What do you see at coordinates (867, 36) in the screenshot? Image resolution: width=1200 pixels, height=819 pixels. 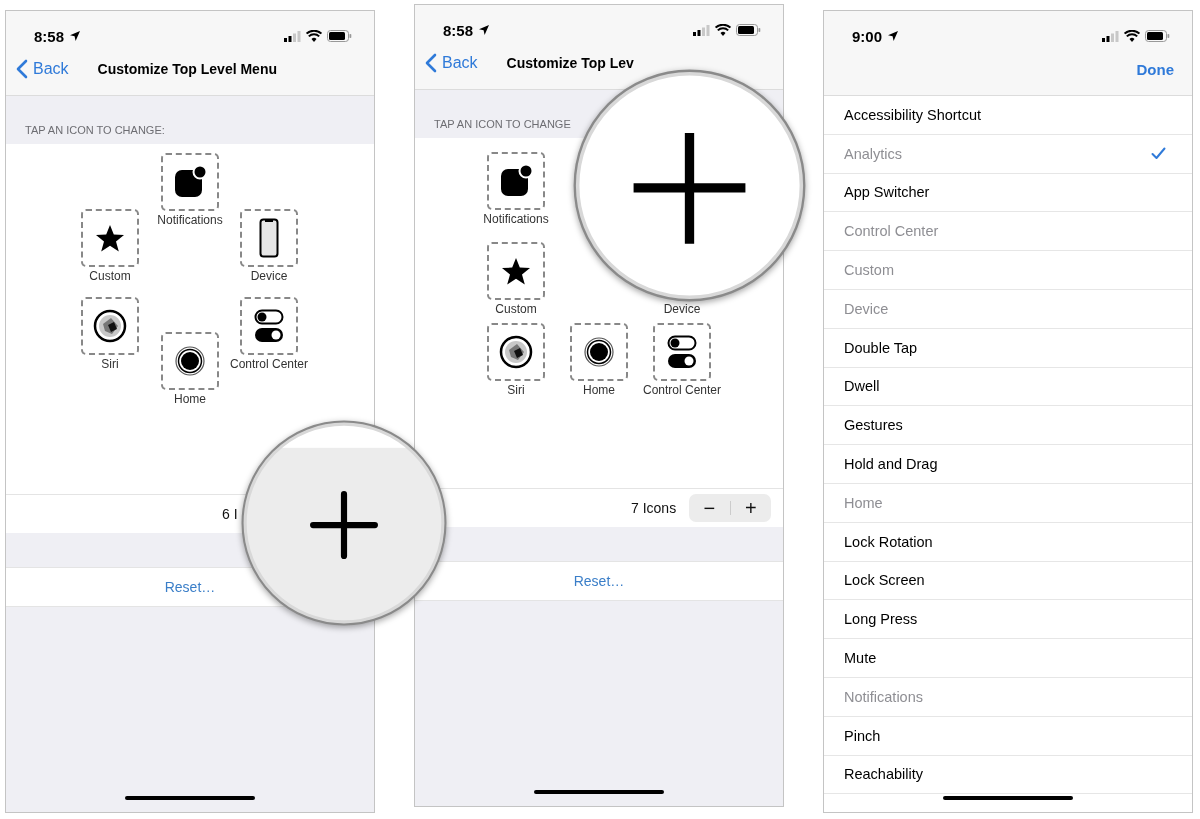 I see `clock-time: 9:00` at bounding box center [867, 36].